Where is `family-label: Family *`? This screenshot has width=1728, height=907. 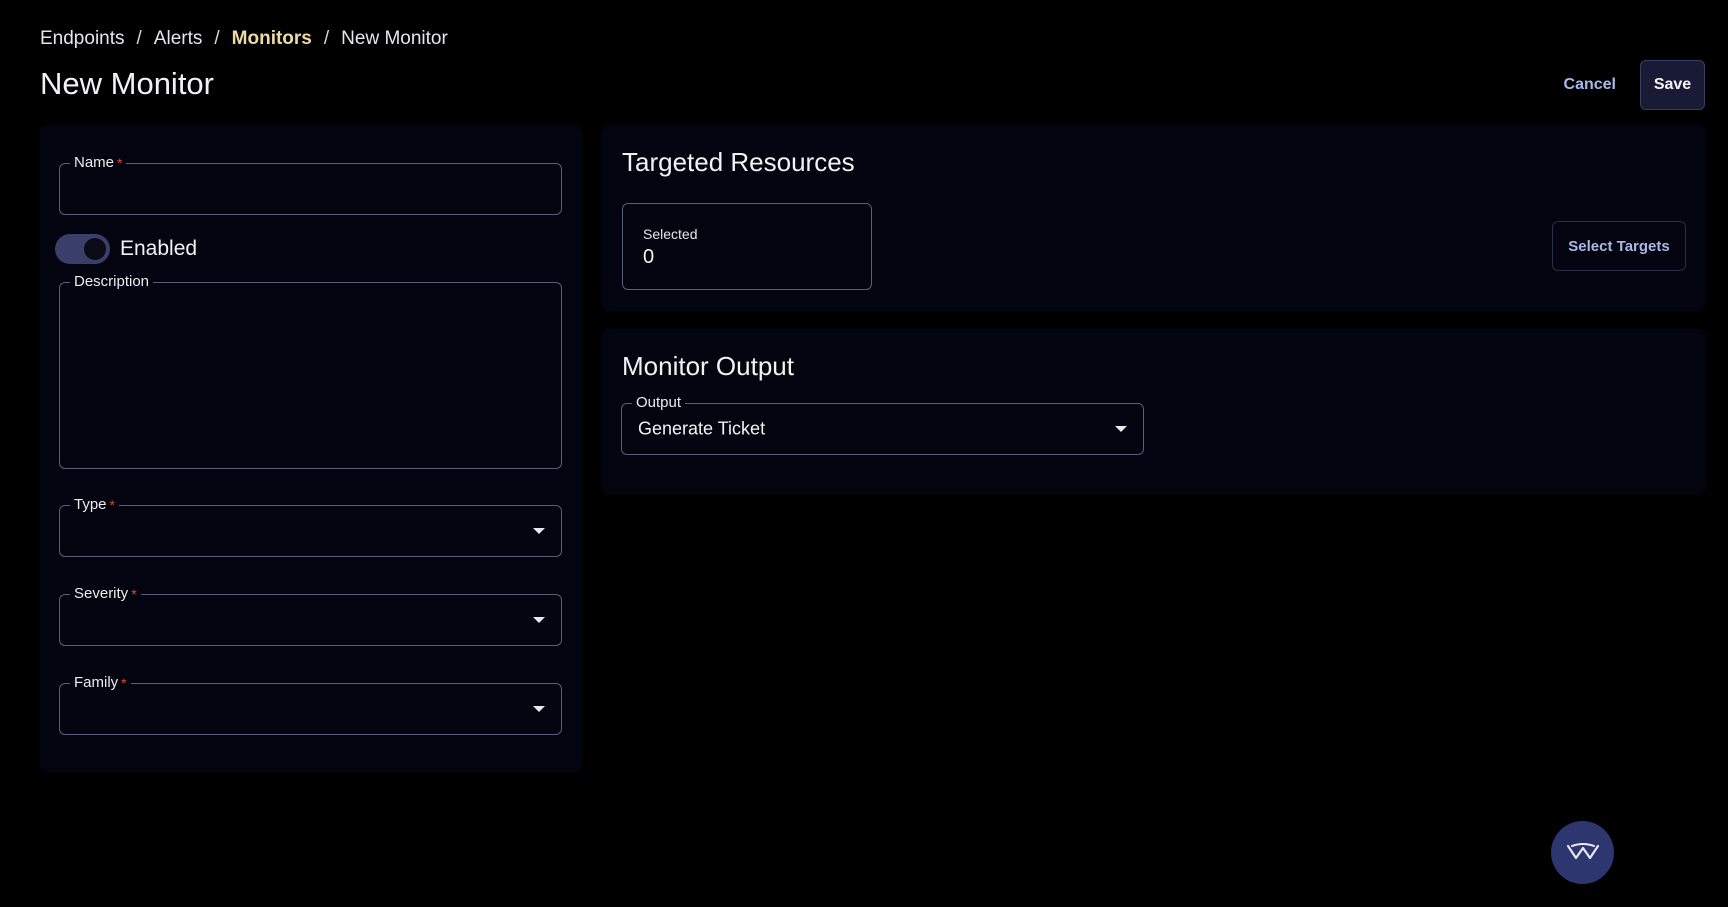 family-label: Family * is located at coordinates (100, 683).